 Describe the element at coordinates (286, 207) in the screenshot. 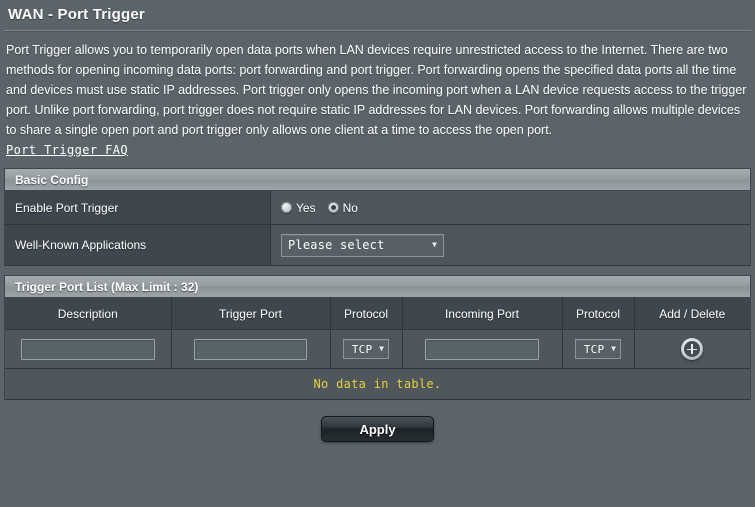

I see `radio-yes-icon` at that location.